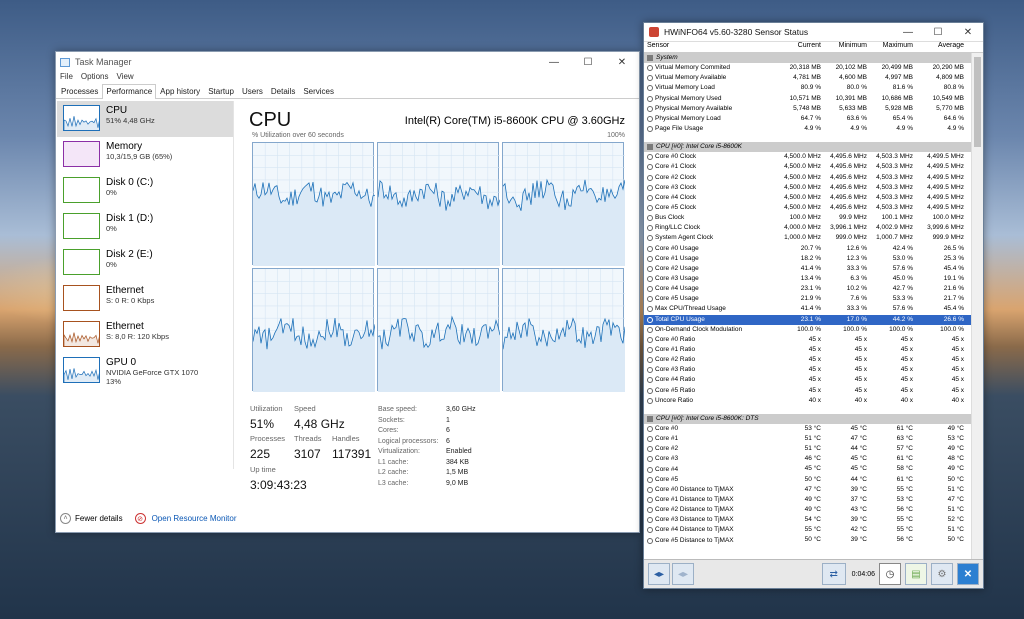 Image resolution: width=1024 pixels, height=619 pixels. Describe the element at coordinates (145, 299) in the screenshot. I see `sidebar-item: Ethernet S: 0 R: 0 Kbps` at that location.